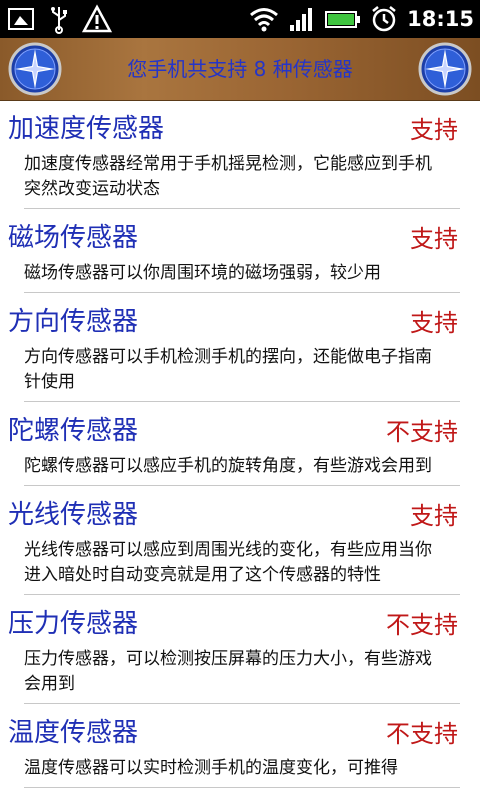 The image size is (480, 800). Describe the element at coordinates (242, 373) in the screenshot. I see `sensor-description: 方向传感器可以手机检测手机的摆向，还能做电子指南针使用` at that location.